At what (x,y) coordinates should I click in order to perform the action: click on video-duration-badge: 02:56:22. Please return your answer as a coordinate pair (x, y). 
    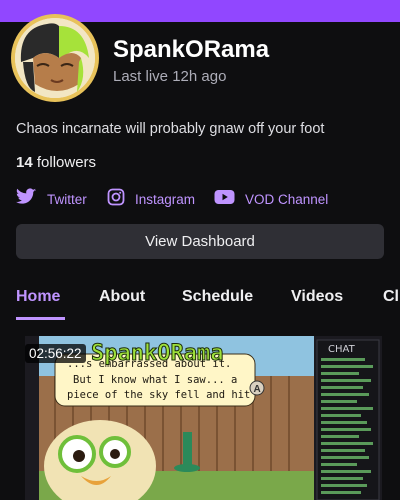
    Looking at the image, I should click on (55, 353).